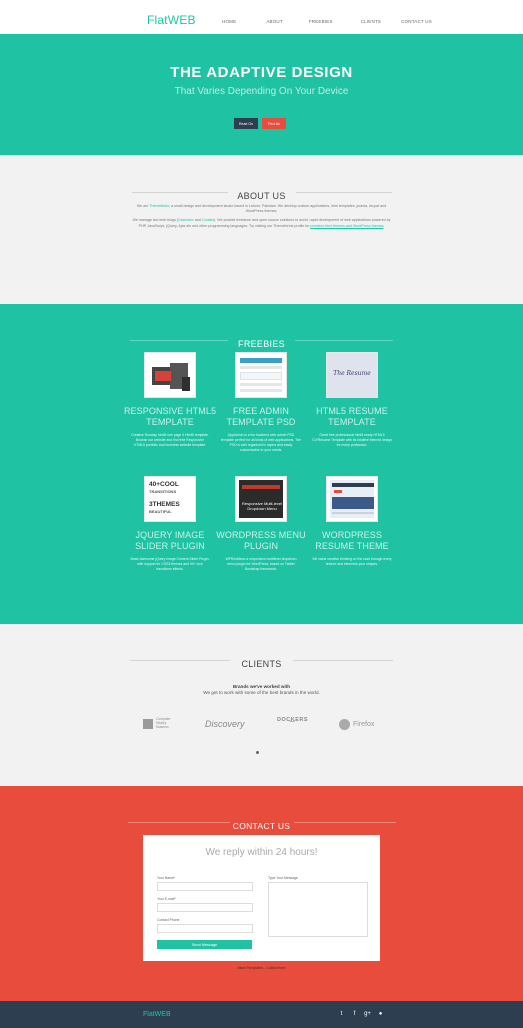  Describe the element at coordinates (261, 1014) in the screenshot. I see `footer: FlatWEB t f g+ ●` at that location.